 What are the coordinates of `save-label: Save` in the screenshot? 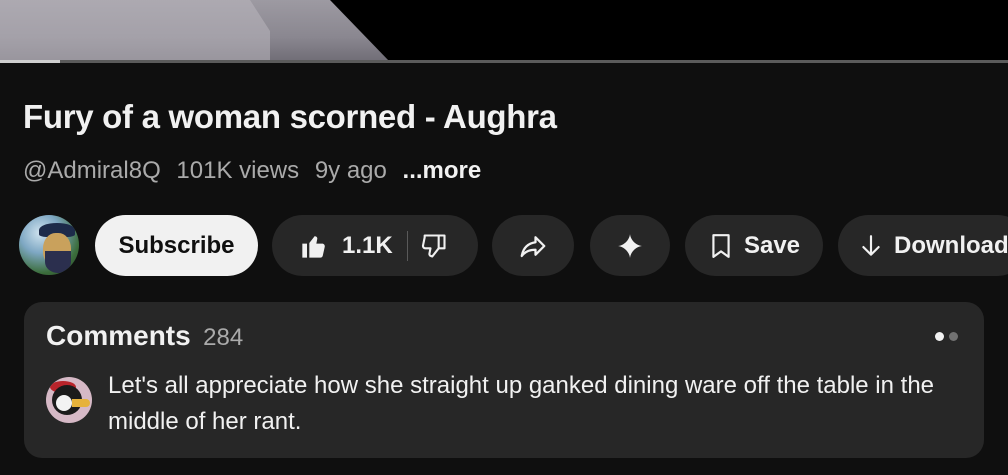 It's located at (772, 245).